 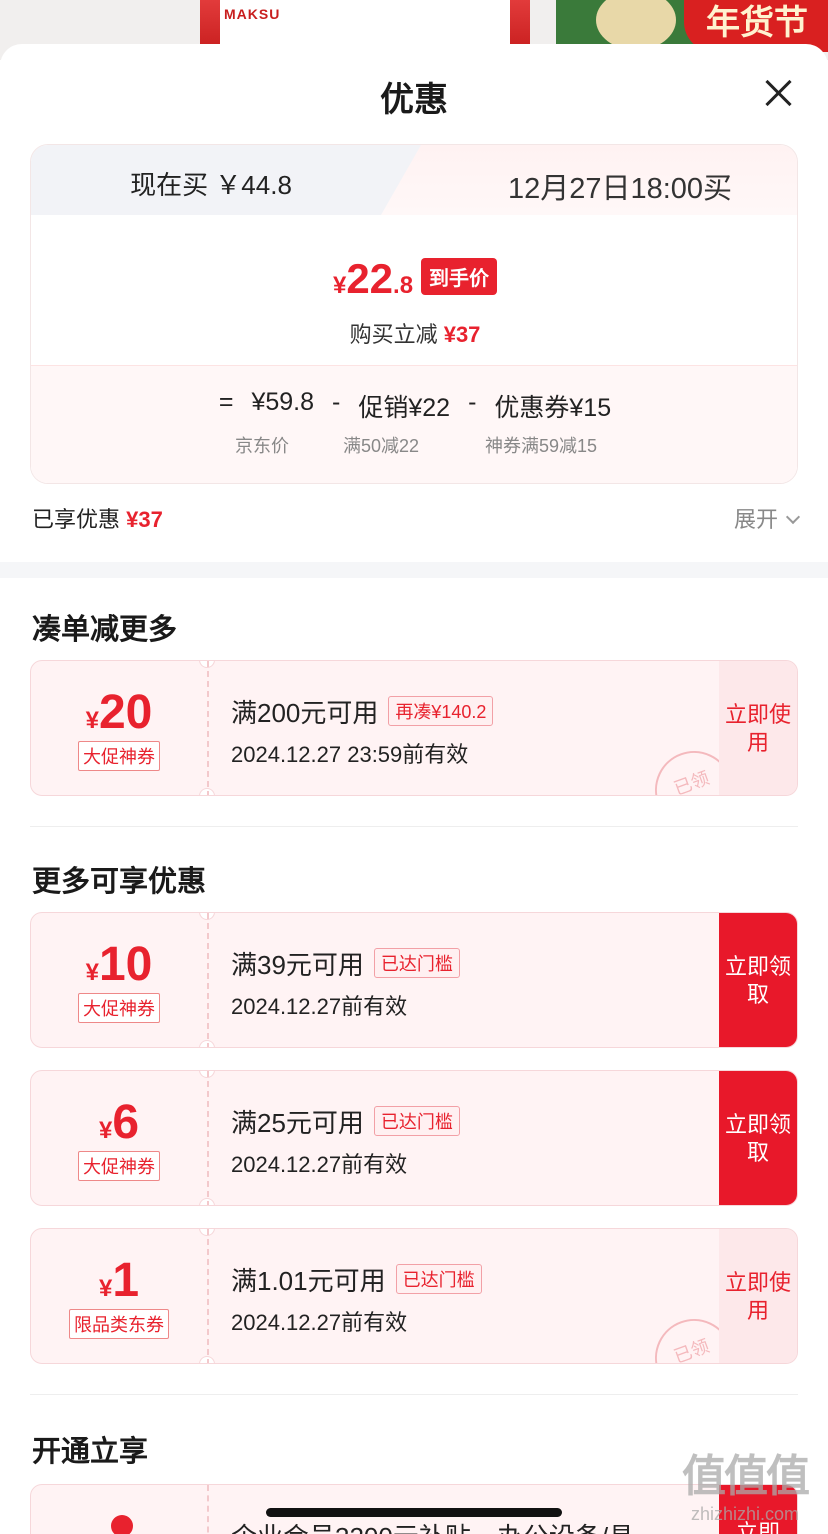 I want to click on formula-coupon: 优惠券¥15, so click(x=553, y=408).